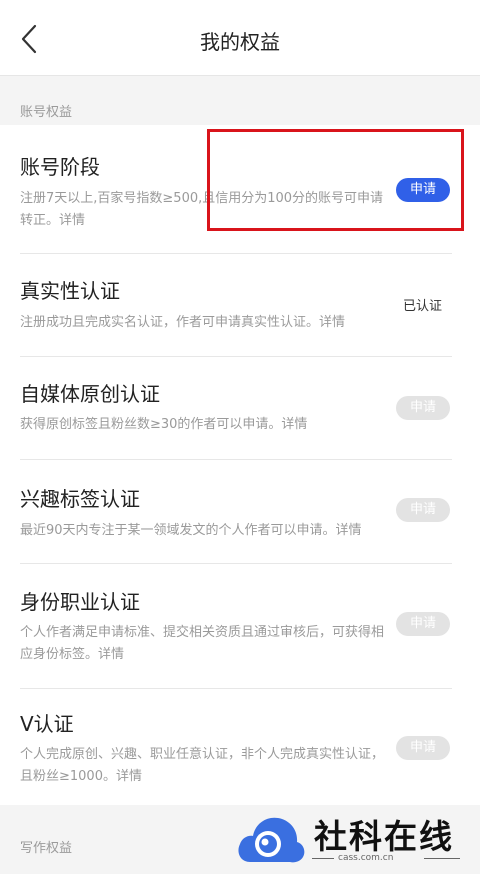 This screenshot has height=874, width=480. What do you see at coordinates (384, 836) in the screenshot?
I see `watermark-text: 社科在线` at bounding box center [384, 836].